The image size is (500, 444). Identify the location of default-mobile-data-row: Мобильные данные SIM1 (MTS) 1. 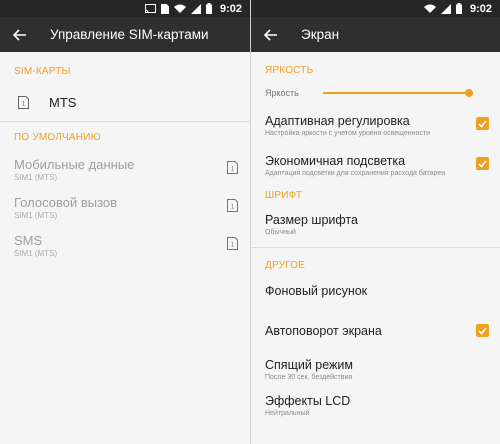
(125, 170).